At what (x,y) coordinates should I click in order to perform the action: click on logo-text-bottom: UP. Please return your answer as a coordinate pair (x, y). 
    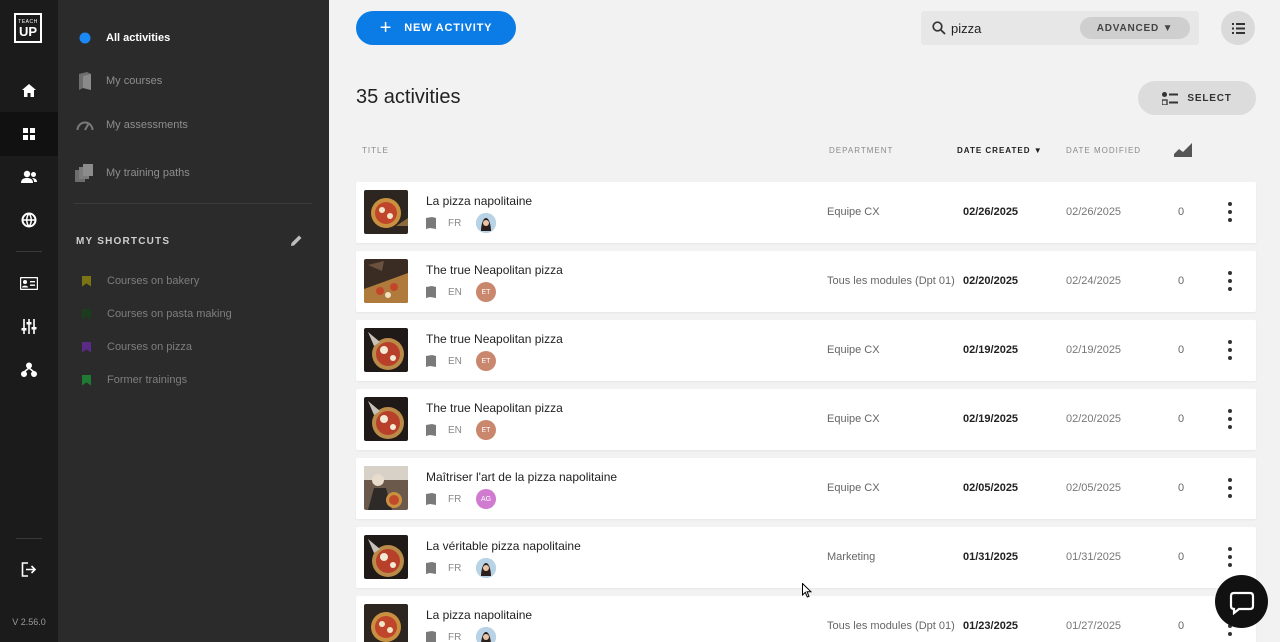
    Looking at the image, I should click on (28, 31).